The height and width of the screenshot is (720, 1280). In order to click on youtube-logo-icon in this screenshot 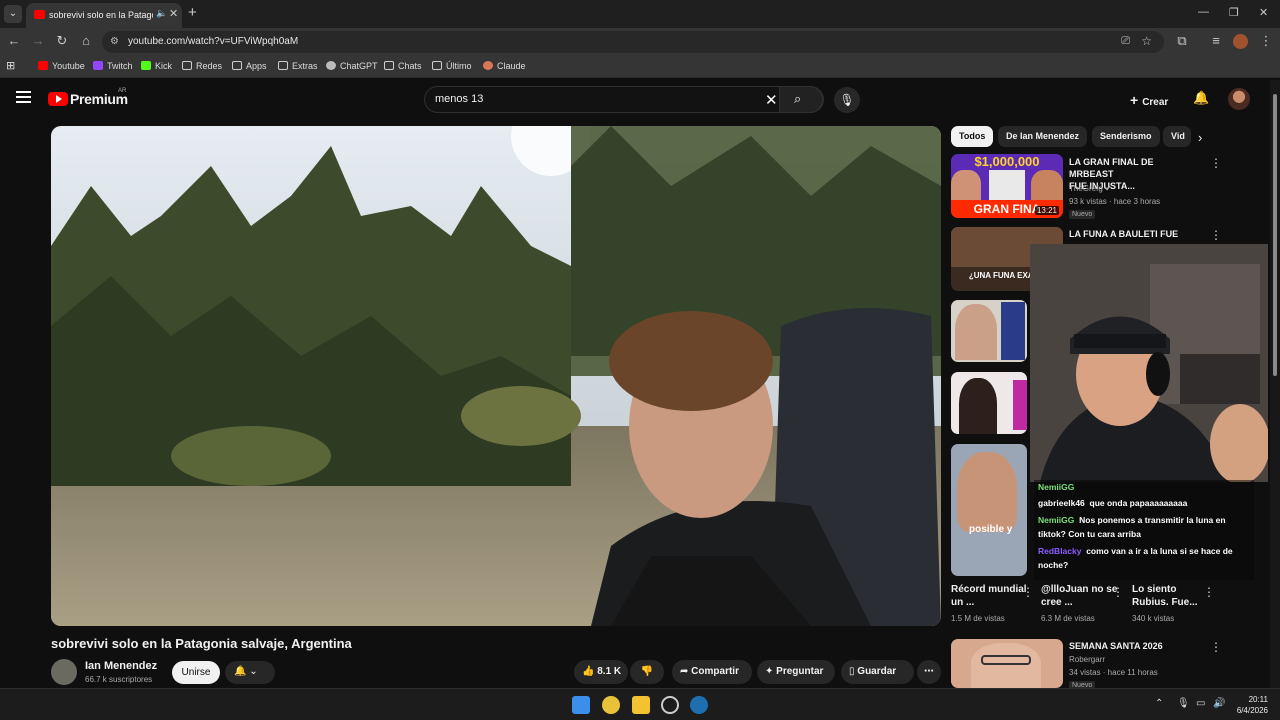, I will do `click(58, 99)`.